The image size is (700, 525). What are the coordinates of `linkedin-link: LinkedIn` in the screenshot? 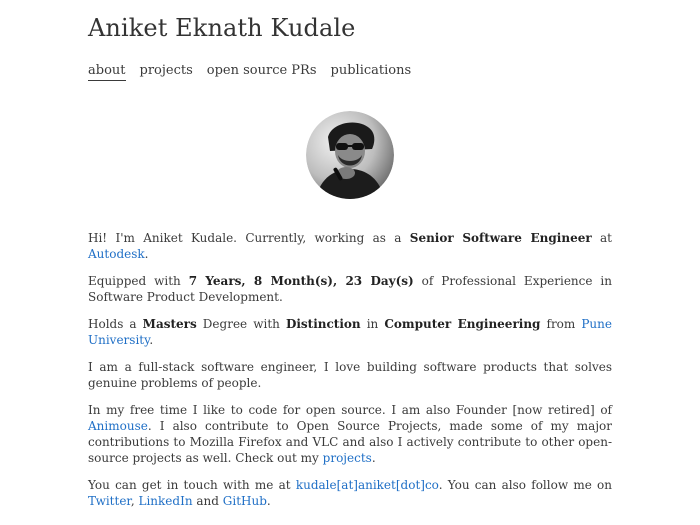 It's located at (166, 501).